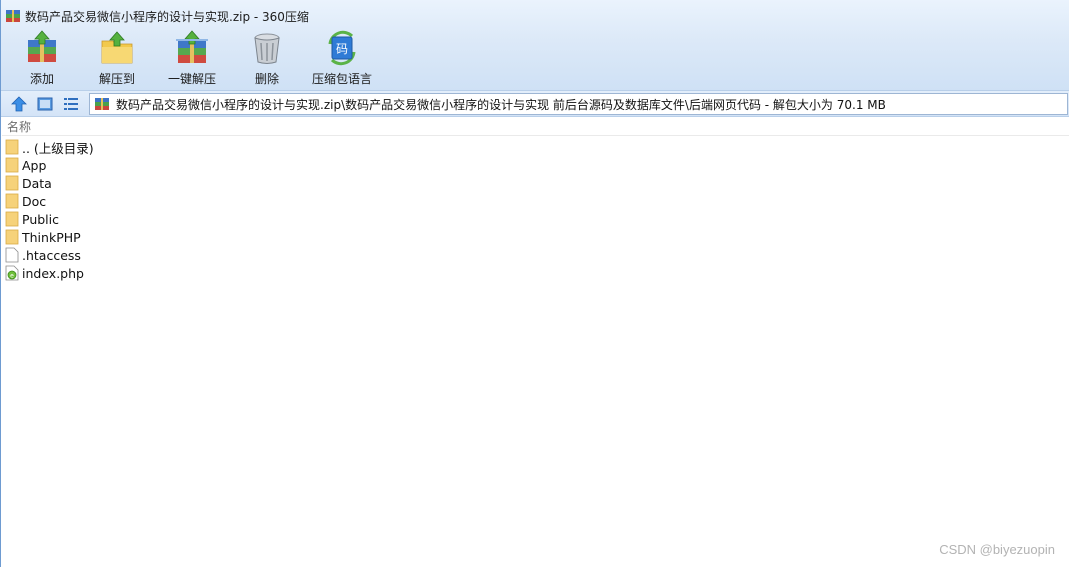 The width and height of the screenshot is (1069, 567). I want to click on svg-text: 码, so click(342, 49).